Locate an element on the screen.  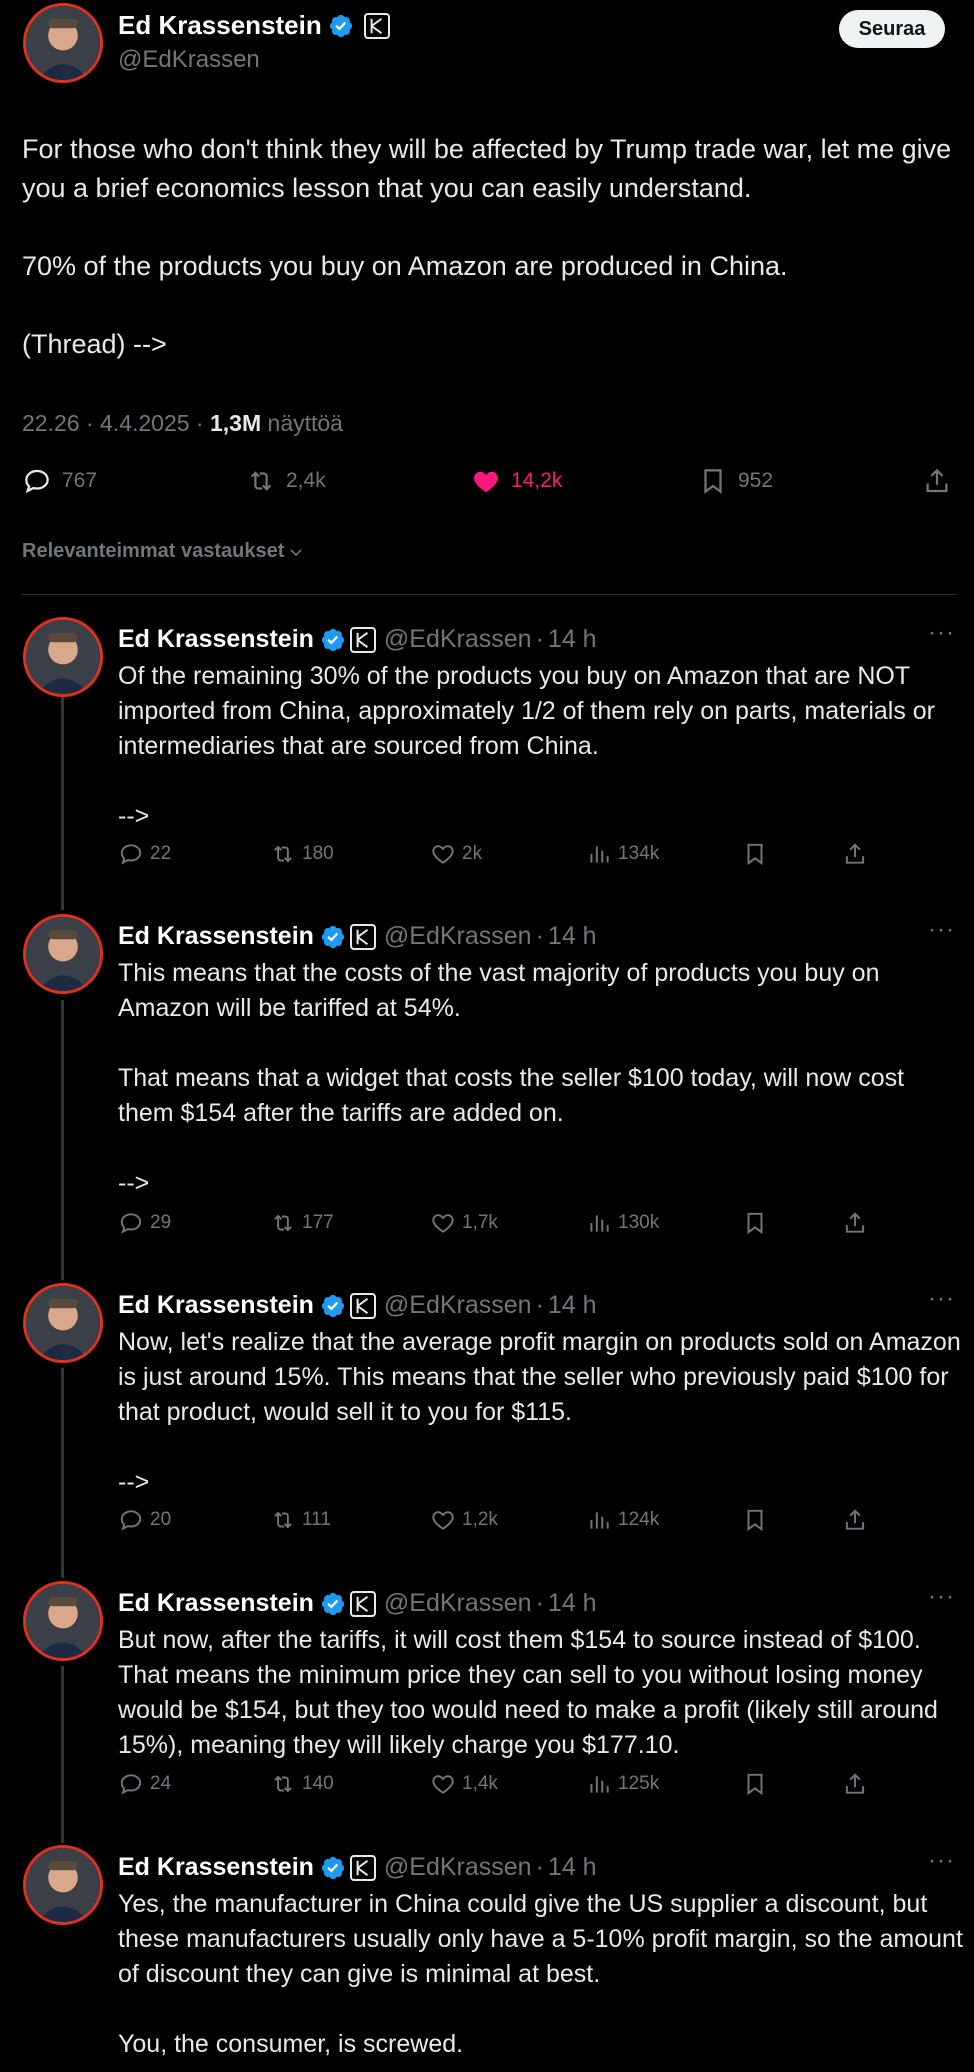
reply-header: Ed Krassenstein @EdKrassen · 14 h is located at coordinates (357, 936).